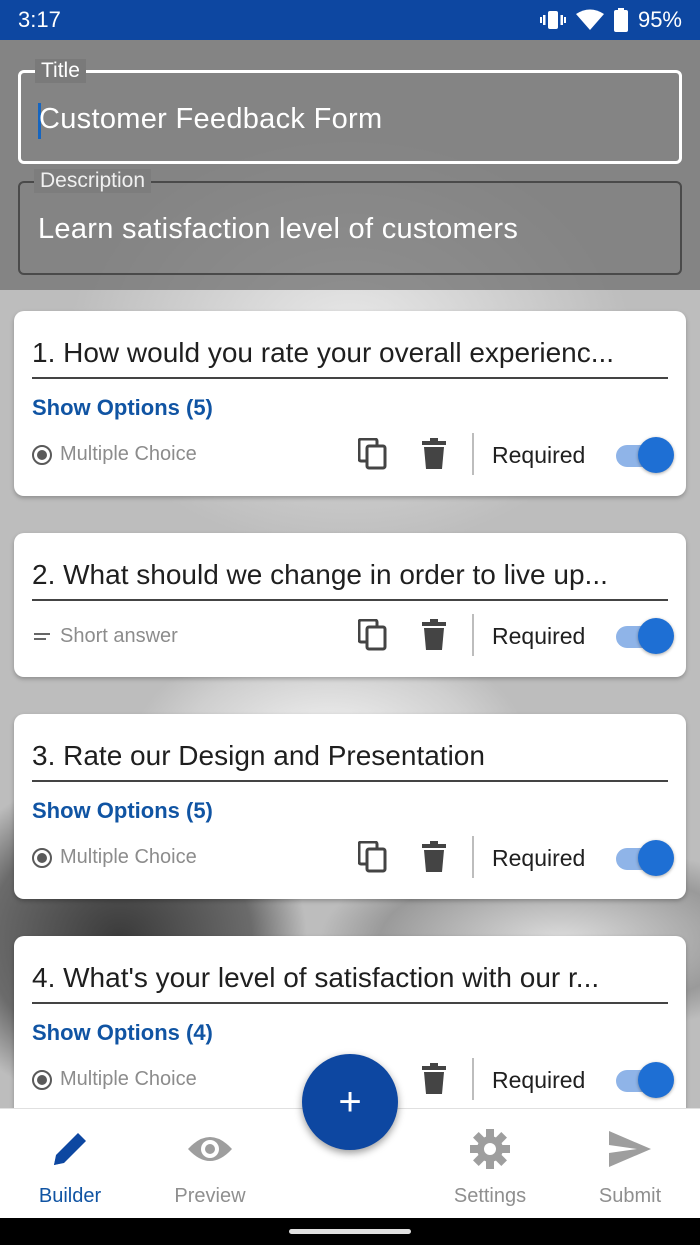  I want to click on nav-label-settings: Settings, so click(490, 1196).